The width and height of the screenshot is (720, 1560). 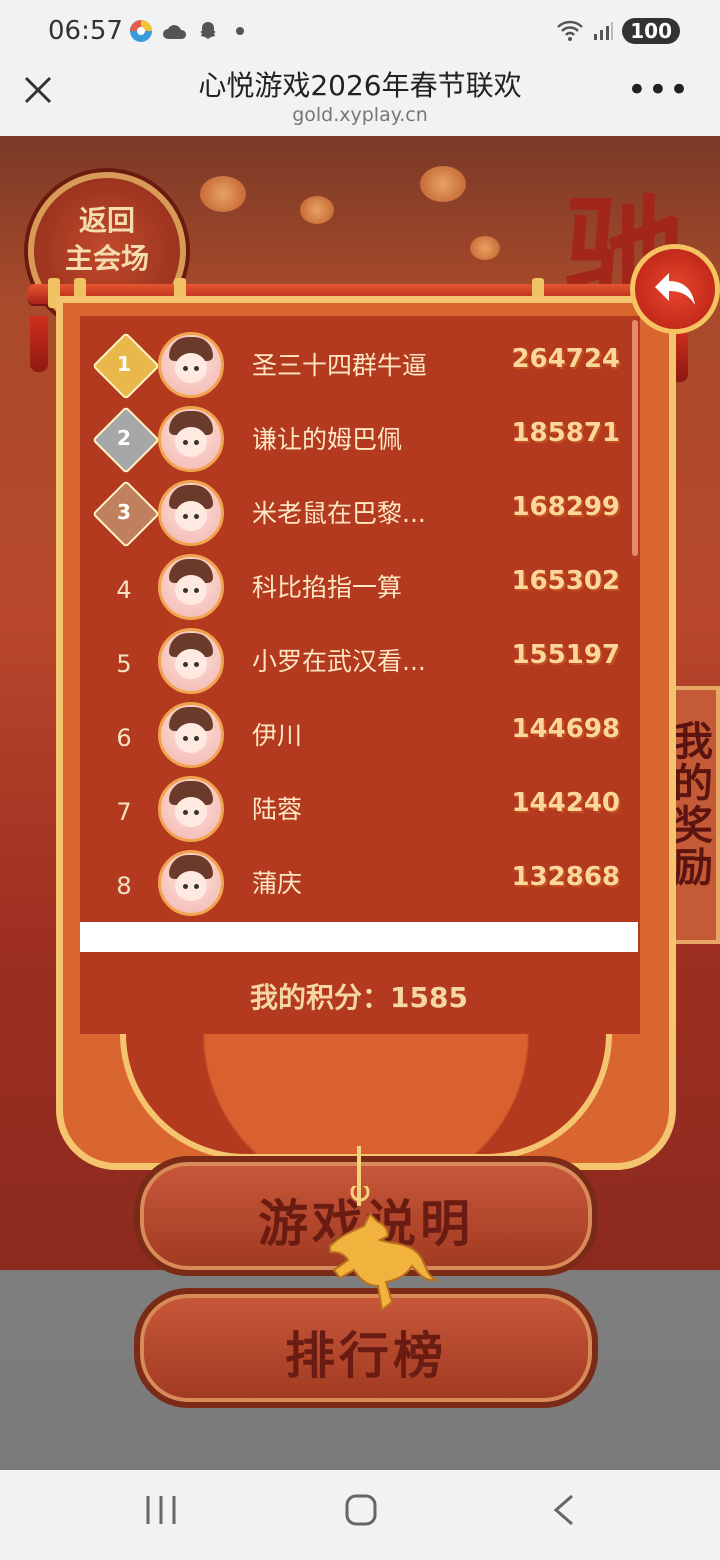 What do you see at coordinates (360, 811) in the screenshot?
I see `leaderboard-row: 7 陆蓉 144240` at bounding box center [360, 811].